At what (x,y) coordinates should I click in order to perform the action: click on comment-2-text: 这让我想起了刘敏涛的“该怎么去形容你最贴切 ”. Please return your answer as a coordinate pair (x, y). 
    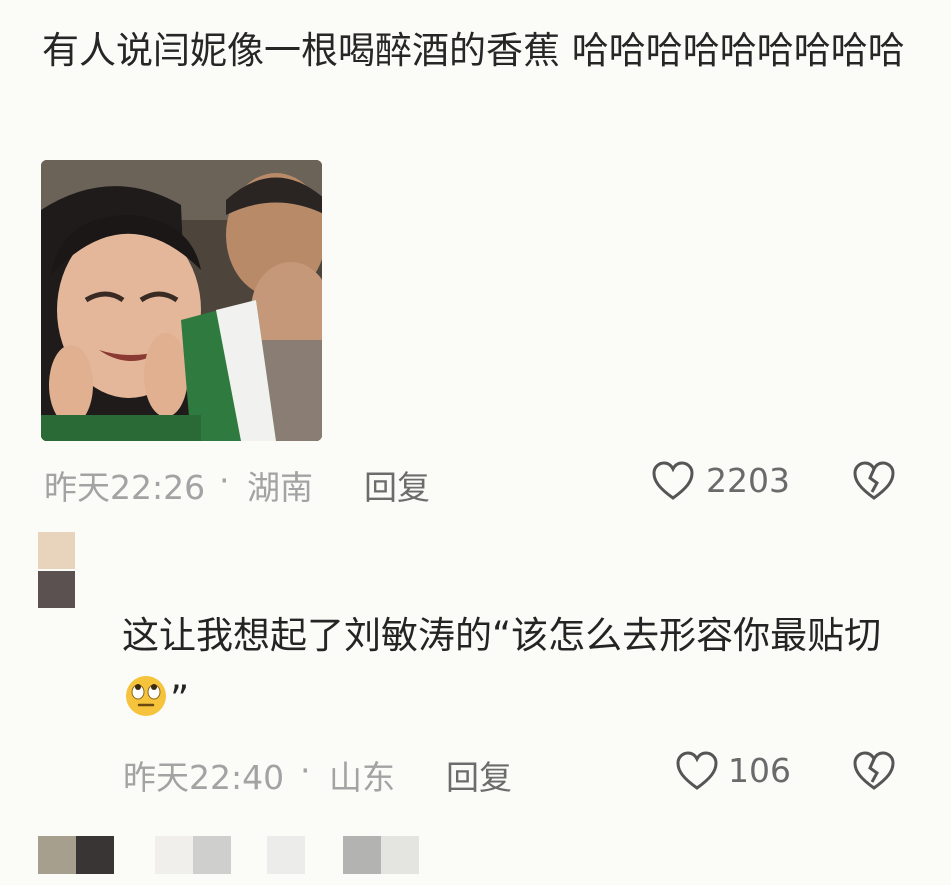
    Looking at the image, I should click on (517, 671).